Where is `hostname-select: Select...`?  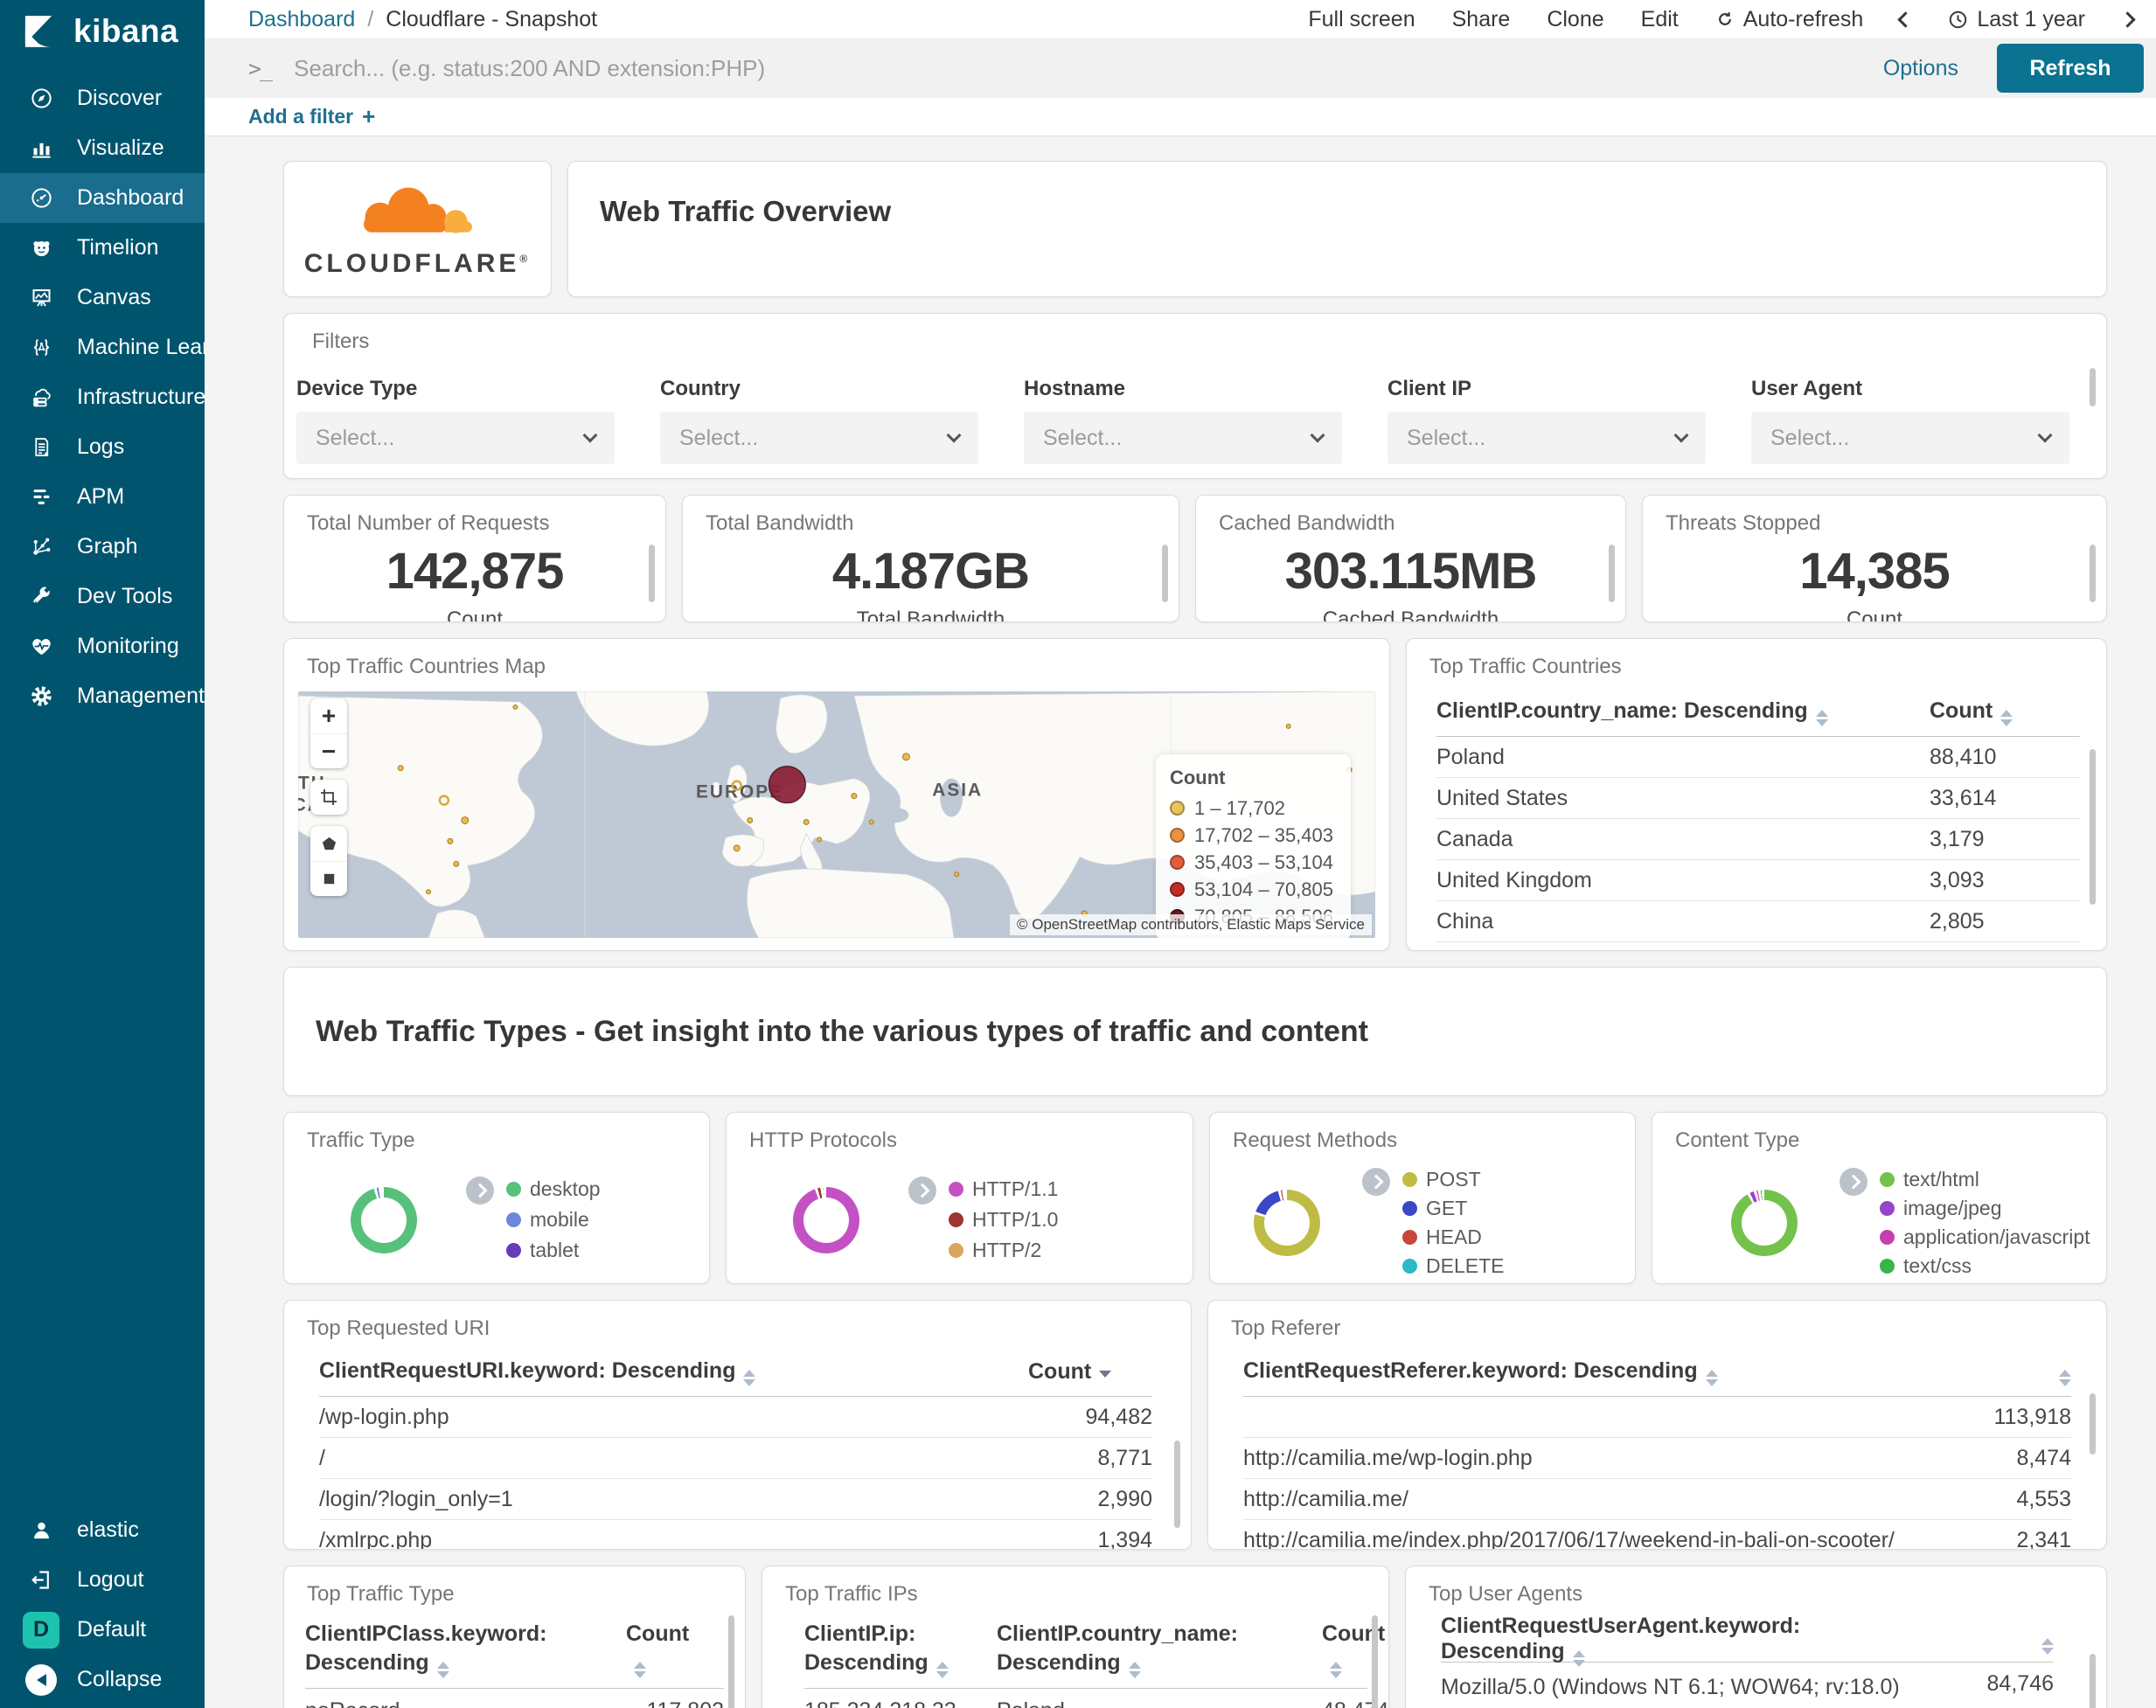 hostname-select: Select... is located at coordinates (1183, 438).